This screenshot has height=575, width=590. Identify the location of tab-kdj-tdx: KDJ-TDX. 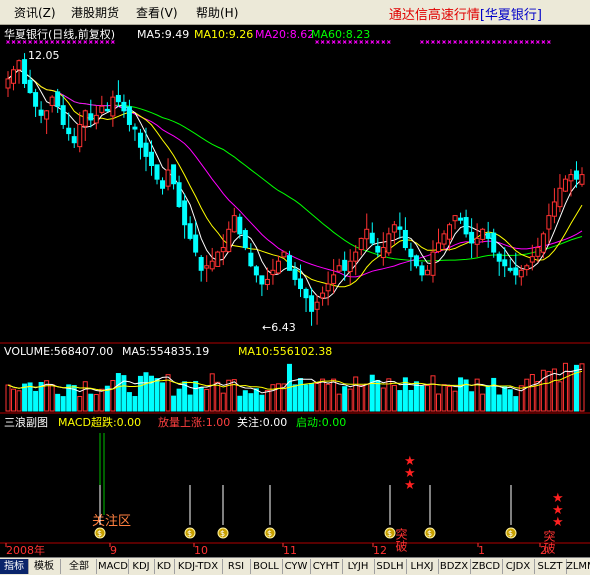
(198, 566).